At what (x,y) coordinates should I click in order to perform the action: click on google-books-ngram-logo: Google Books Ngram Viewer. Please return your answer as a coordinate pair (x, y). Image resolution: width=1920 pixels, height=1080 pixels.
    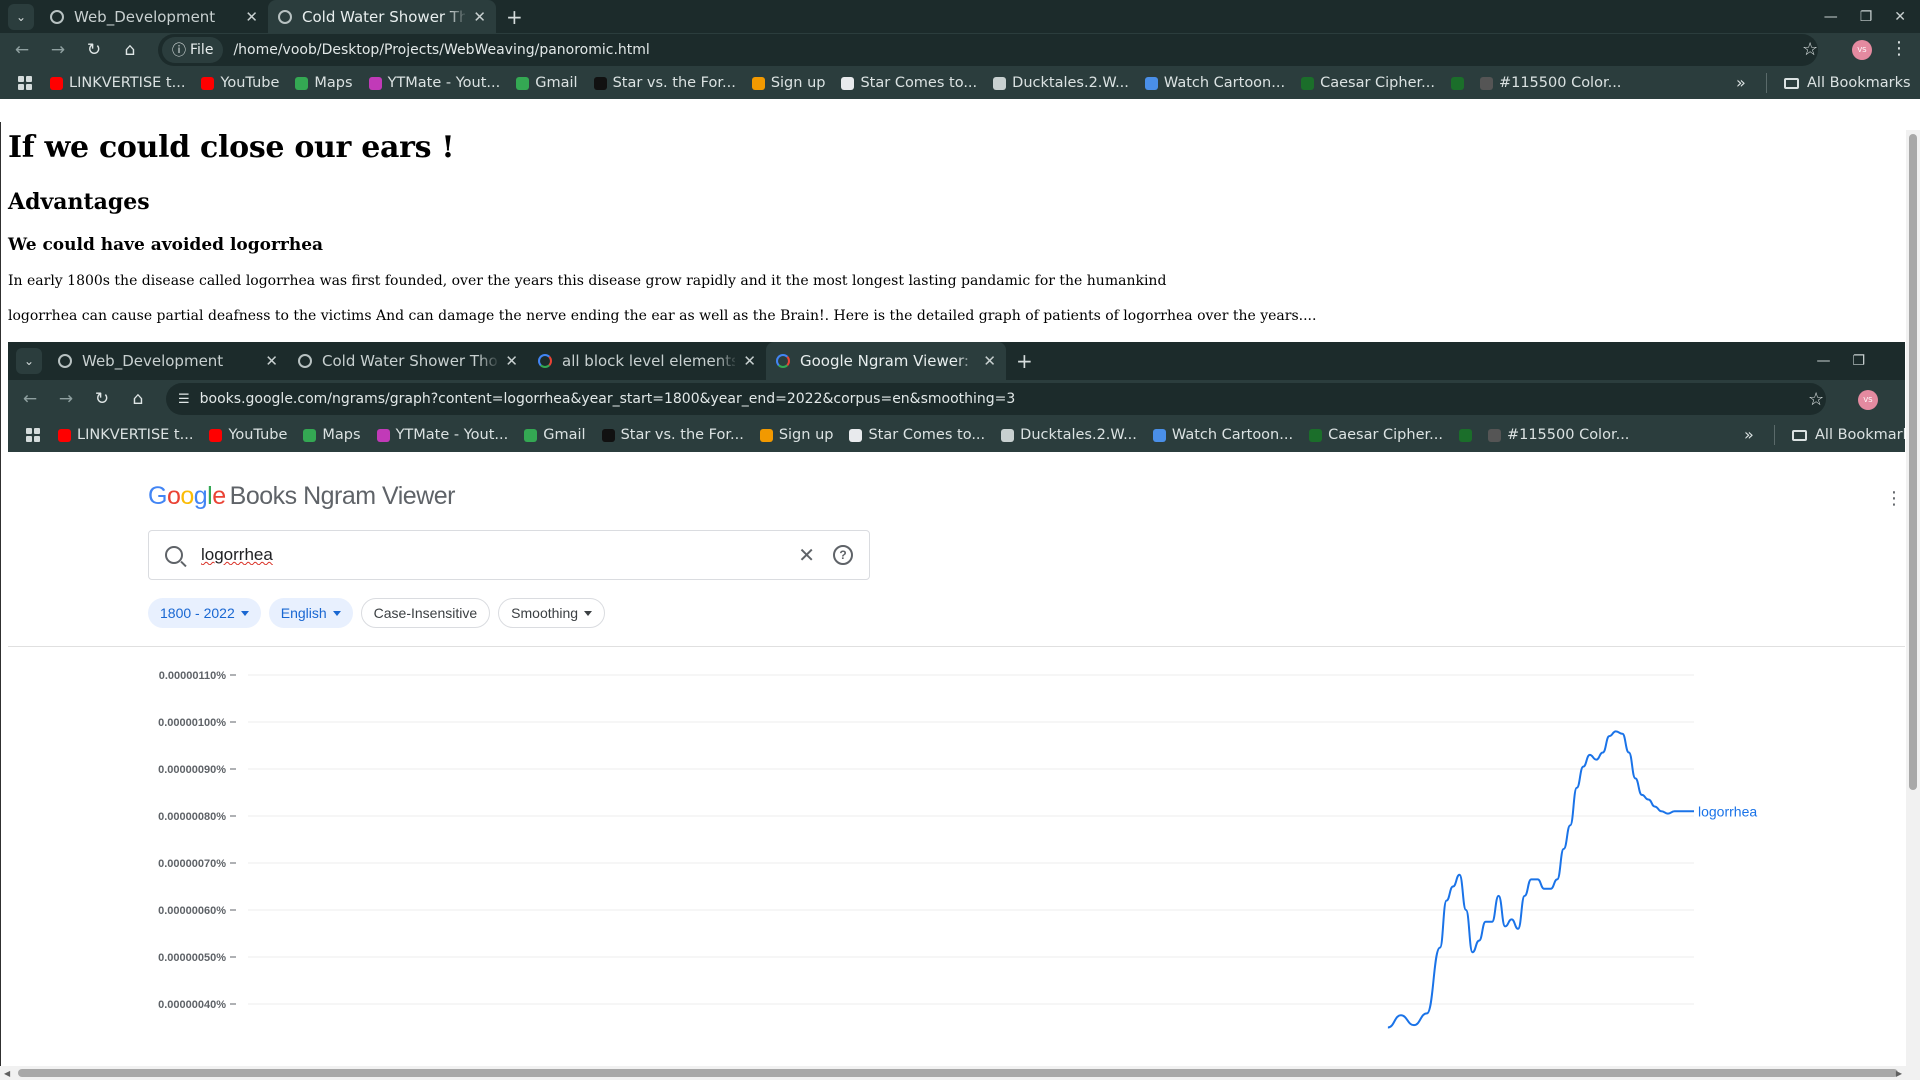
    Looking at the image, I should click on (302, 496).